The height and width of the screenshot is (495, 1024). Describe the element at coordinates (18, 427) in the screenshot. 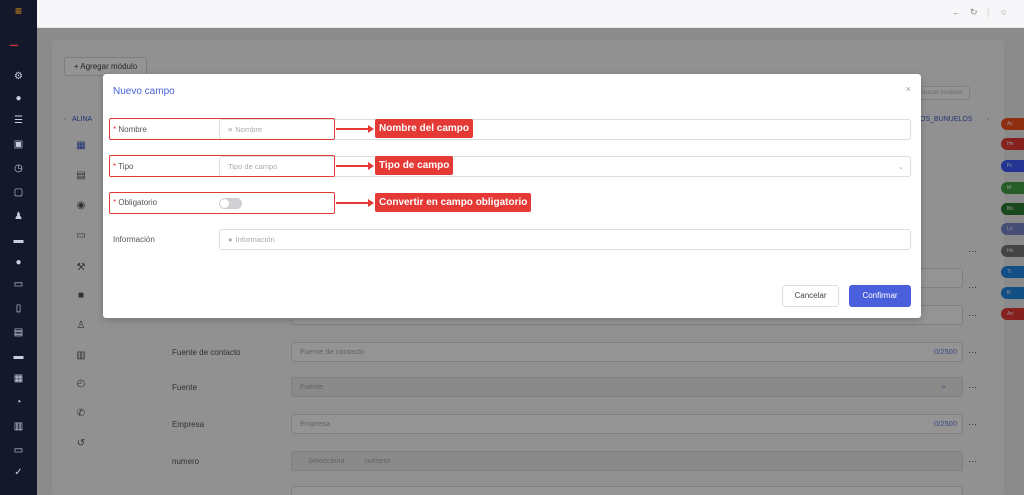

I see `bar-chart-icon: ▥` at that location.